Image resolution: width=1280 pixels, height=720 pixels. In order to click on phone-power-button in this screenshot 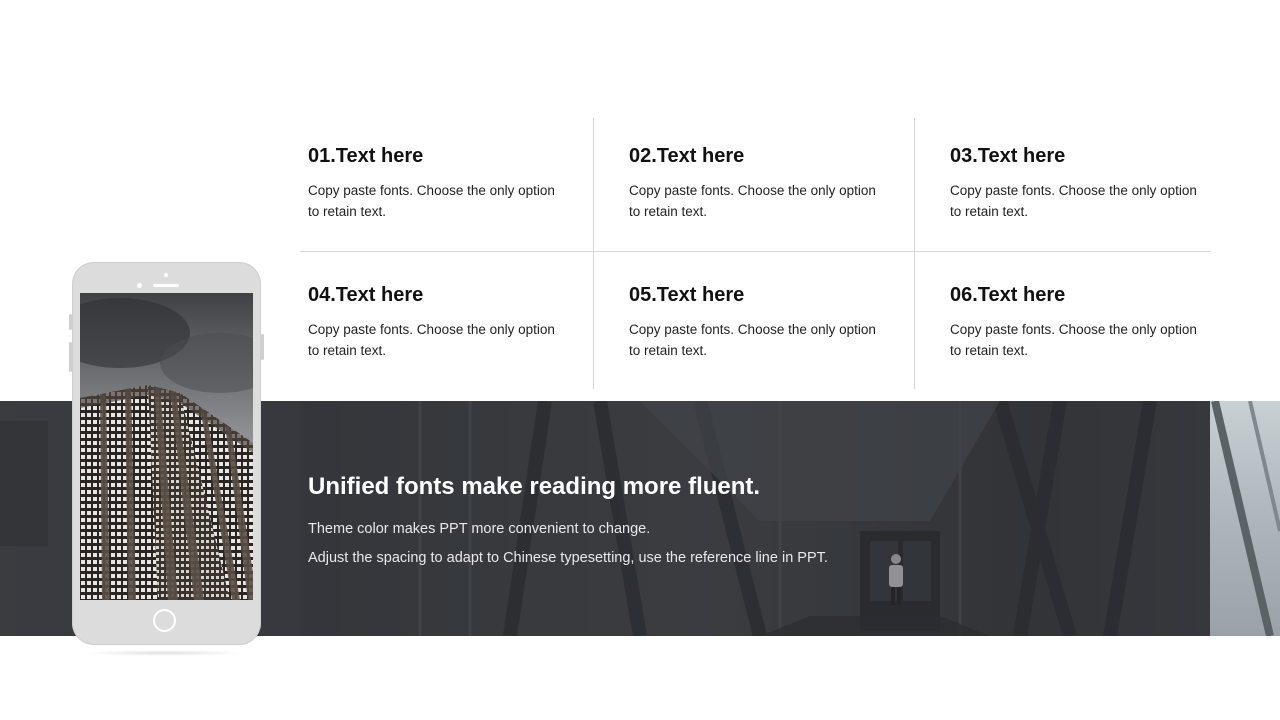, I will do `click(262, 347)`.